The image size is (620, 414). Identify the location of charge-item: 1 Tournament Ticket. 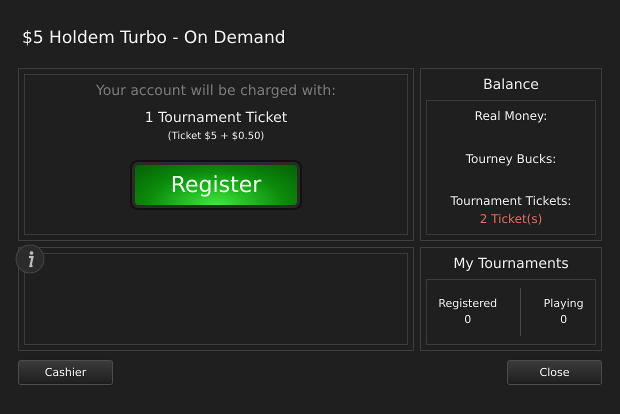
(216, 118).